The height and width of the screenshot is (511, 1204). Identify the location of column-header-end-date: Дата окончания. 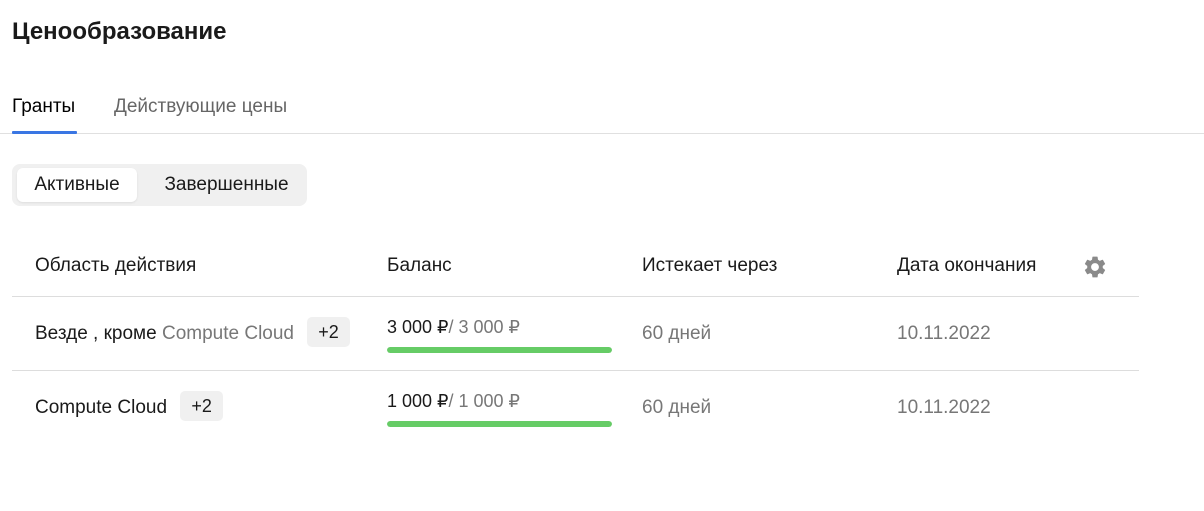
(966, 266).